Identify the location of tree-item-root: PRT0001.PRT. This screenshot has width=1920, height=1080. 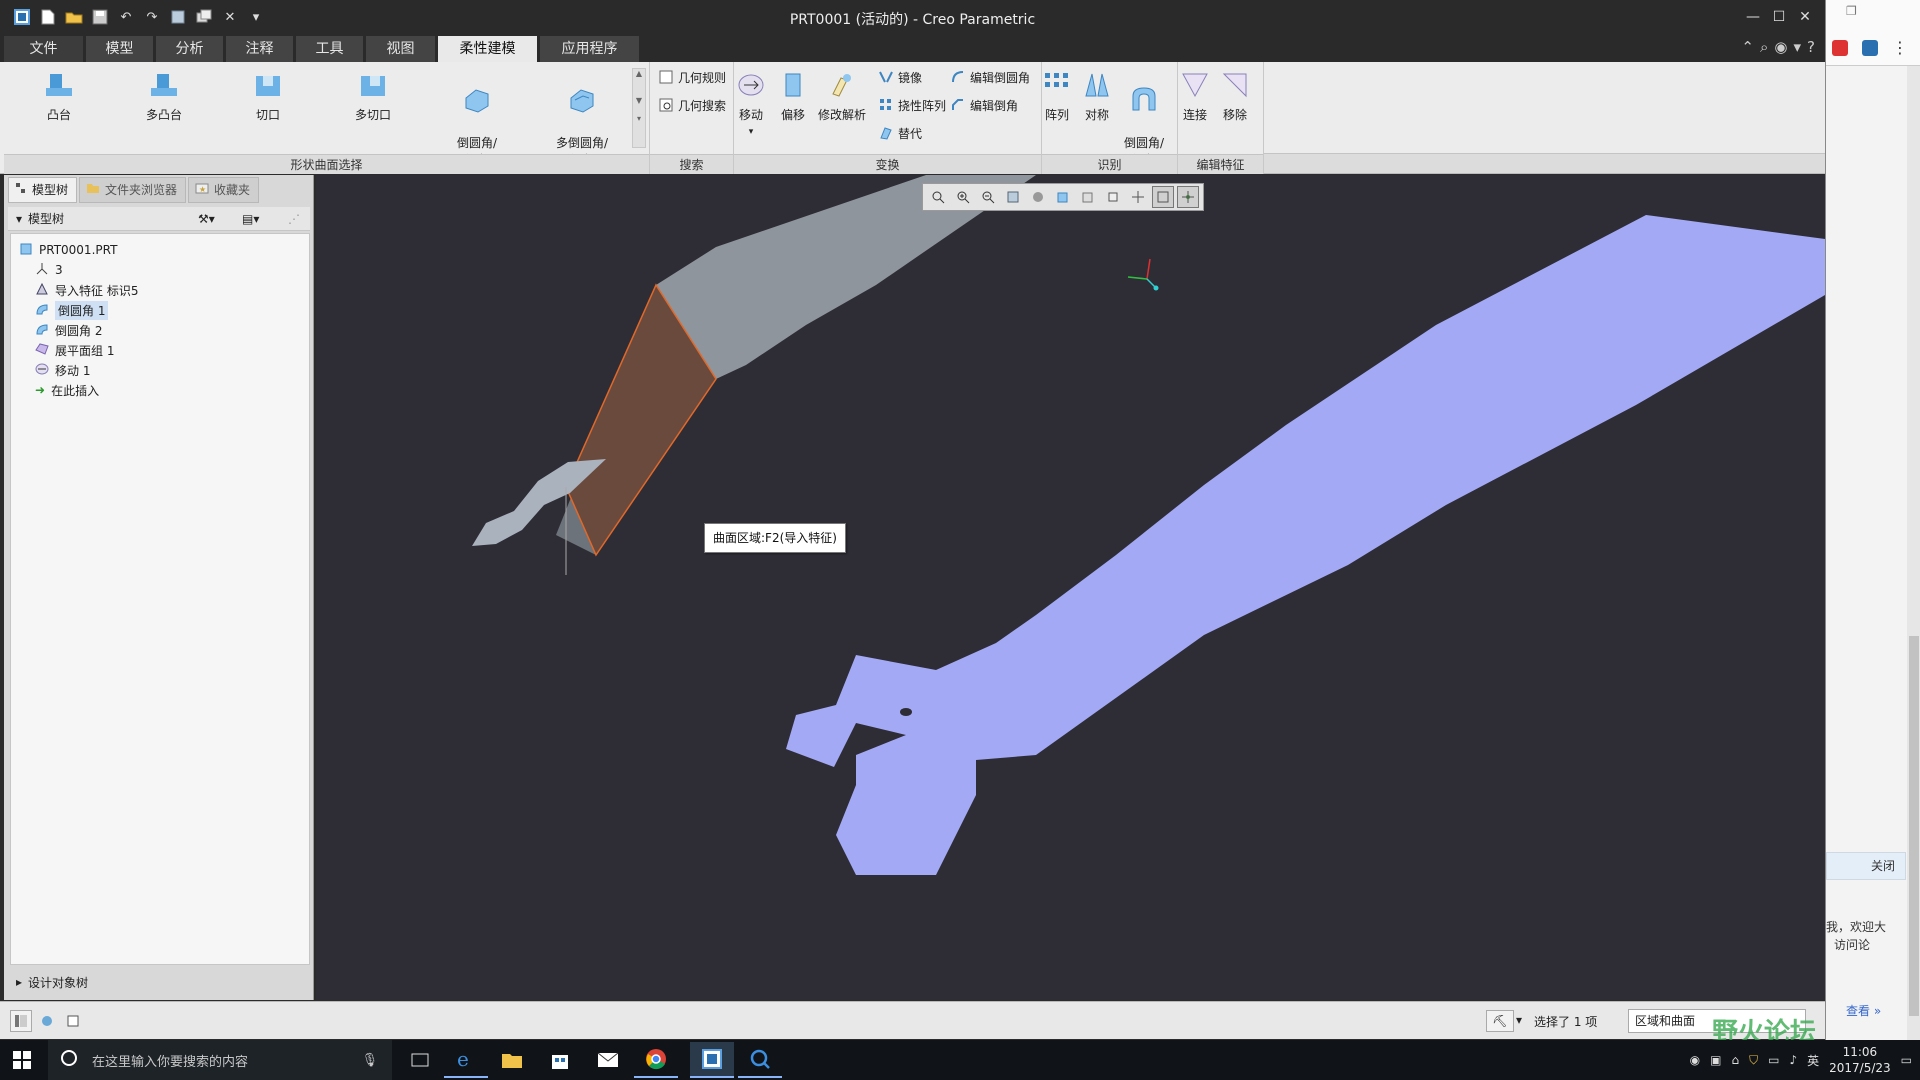
(68, 250).